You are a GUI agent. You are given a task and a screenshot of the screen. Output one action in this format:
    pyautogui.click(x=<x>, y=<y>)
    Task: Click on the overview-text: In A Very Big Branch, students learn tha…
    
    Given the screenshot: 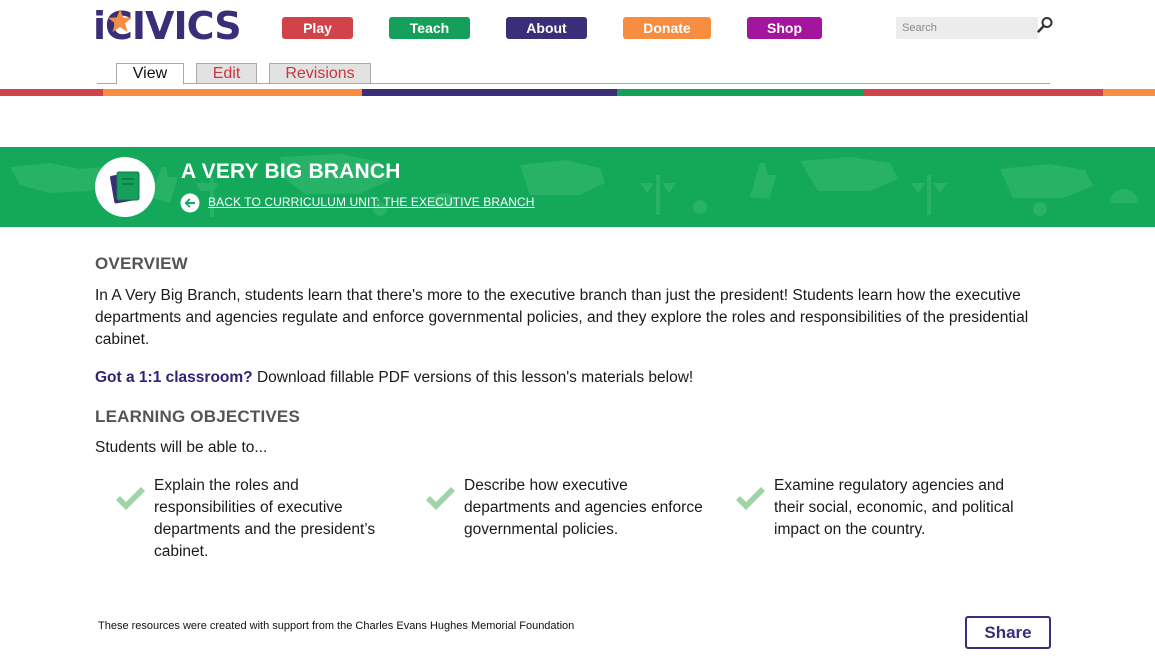 What is the action you would take?
    pyautogui.click(x=562, y=317)
    